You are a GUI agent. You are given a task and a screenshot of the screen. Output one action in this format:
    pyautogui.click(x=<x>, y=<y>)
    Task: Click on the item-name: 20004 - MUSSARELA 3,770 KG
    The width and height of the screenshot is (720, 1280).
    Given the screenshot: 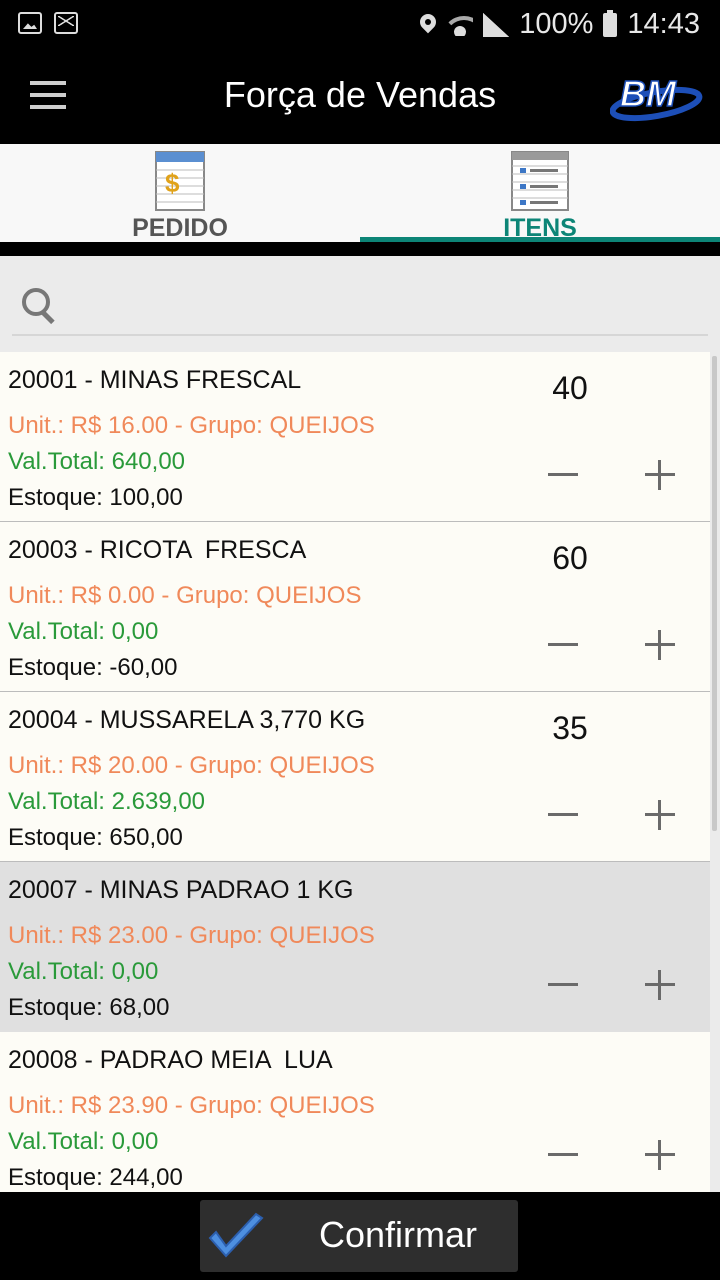 What is the action you would take?
    pyautogui.click(x=187, y=720)
    